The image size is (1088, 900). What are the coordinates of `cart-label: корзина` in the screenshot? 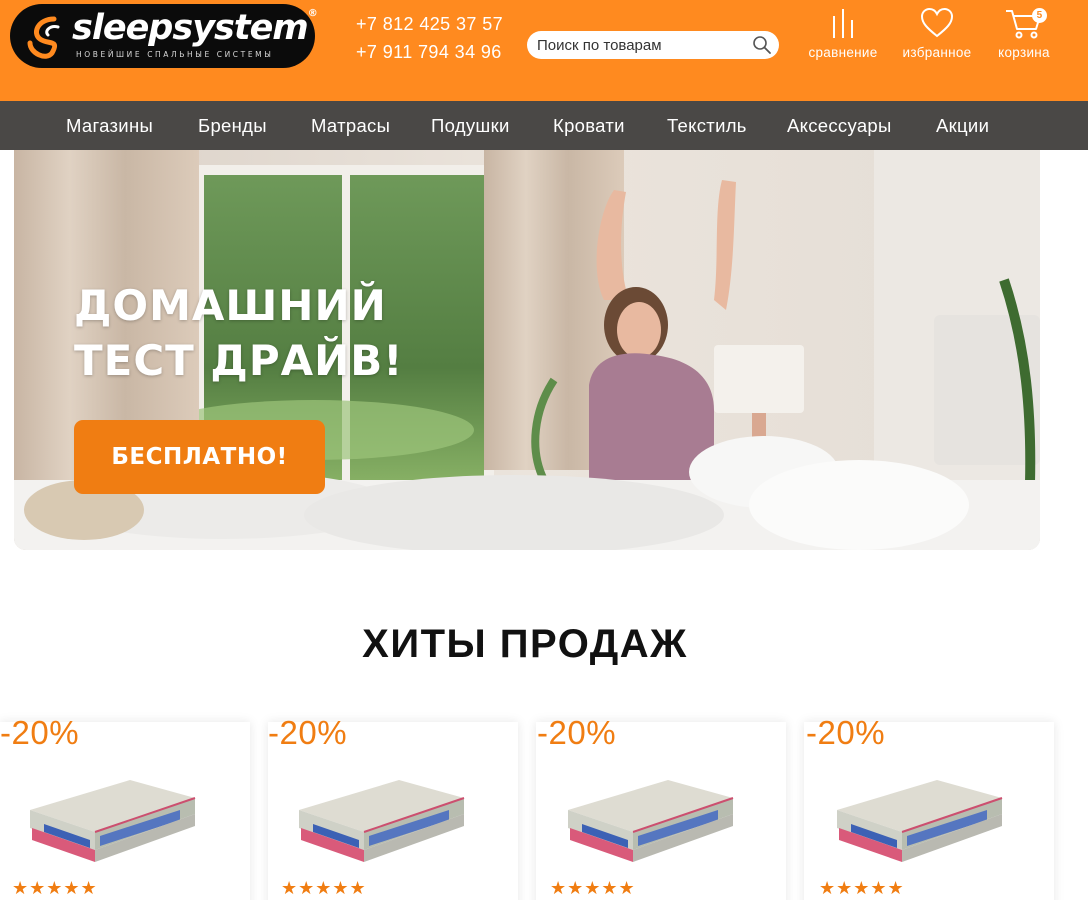 It's located at (1024, 52).